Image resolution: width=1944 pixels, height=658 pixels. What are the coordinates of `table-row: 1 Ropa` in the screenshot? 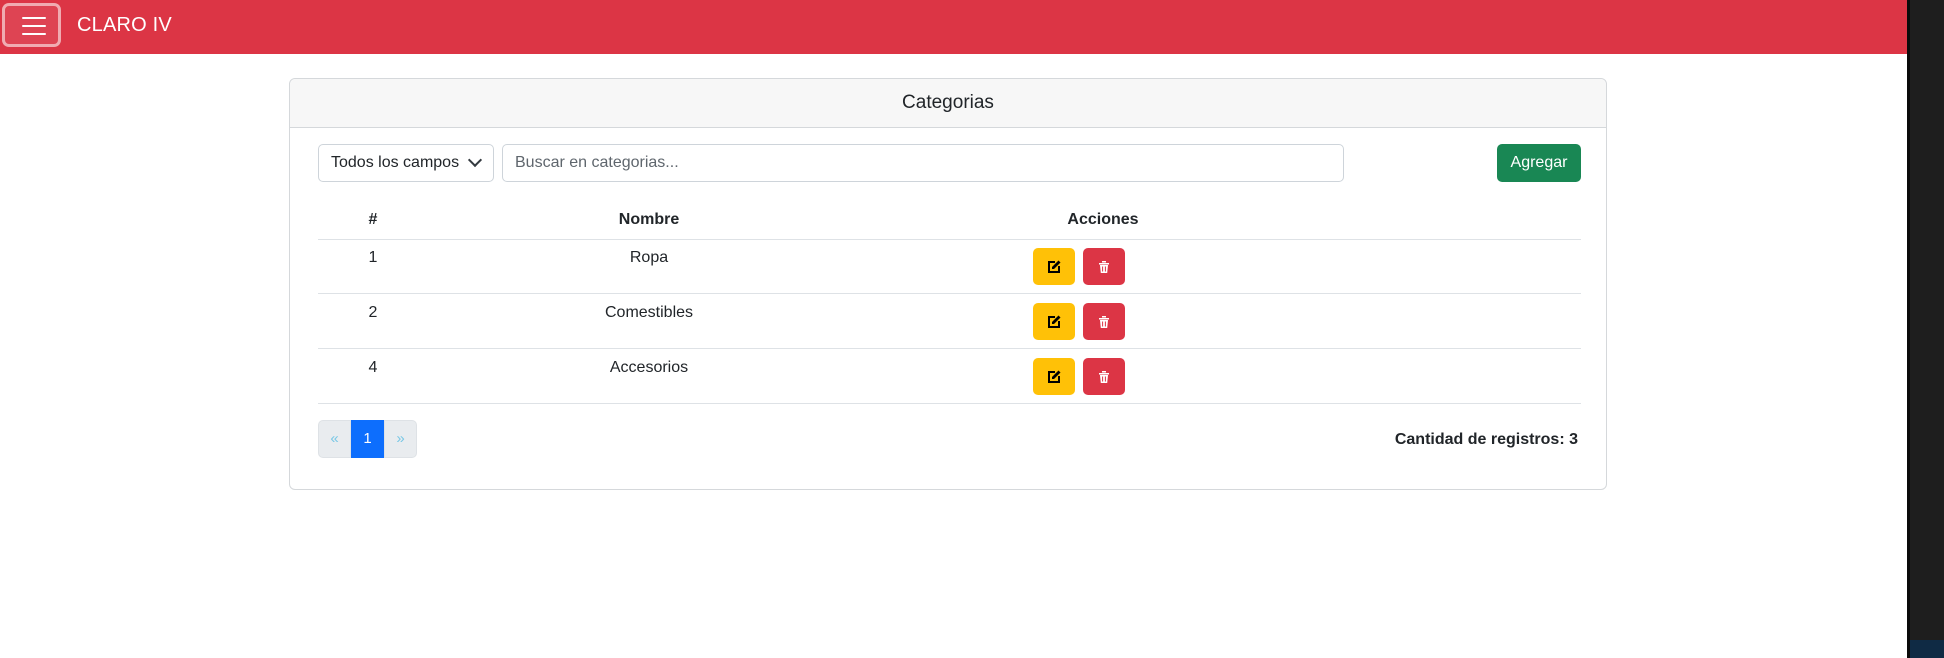 It's located at (949, 266).